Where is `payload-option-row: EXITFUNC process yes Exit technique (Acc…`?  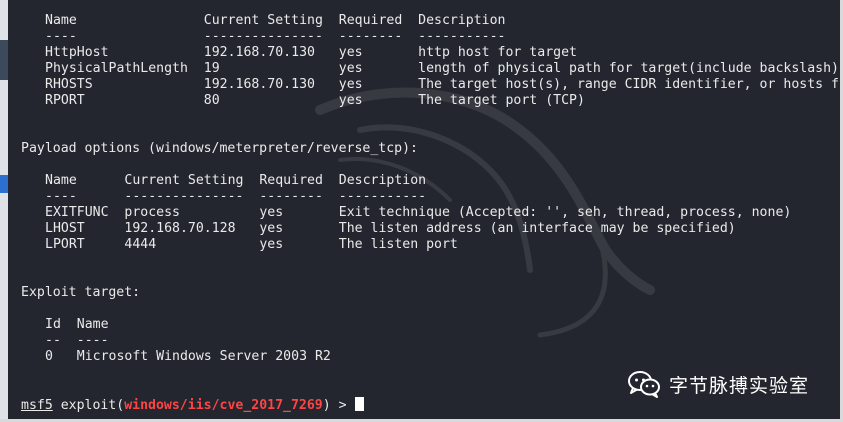
payload-option-row: EXITFUNC process yes Exit technique (Acc… is located at coordinates (418, 212).